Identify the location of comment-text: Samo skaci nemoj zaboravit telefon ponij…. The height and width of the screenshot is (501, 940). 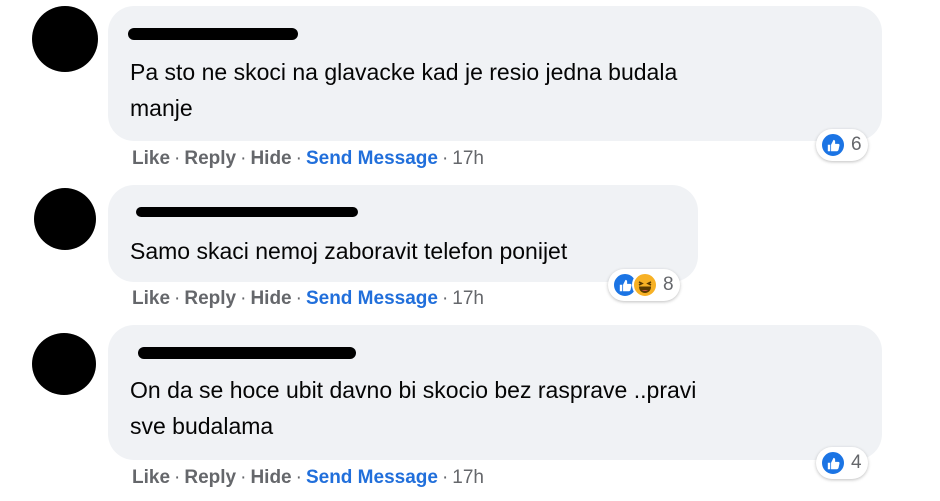
(349, 251).